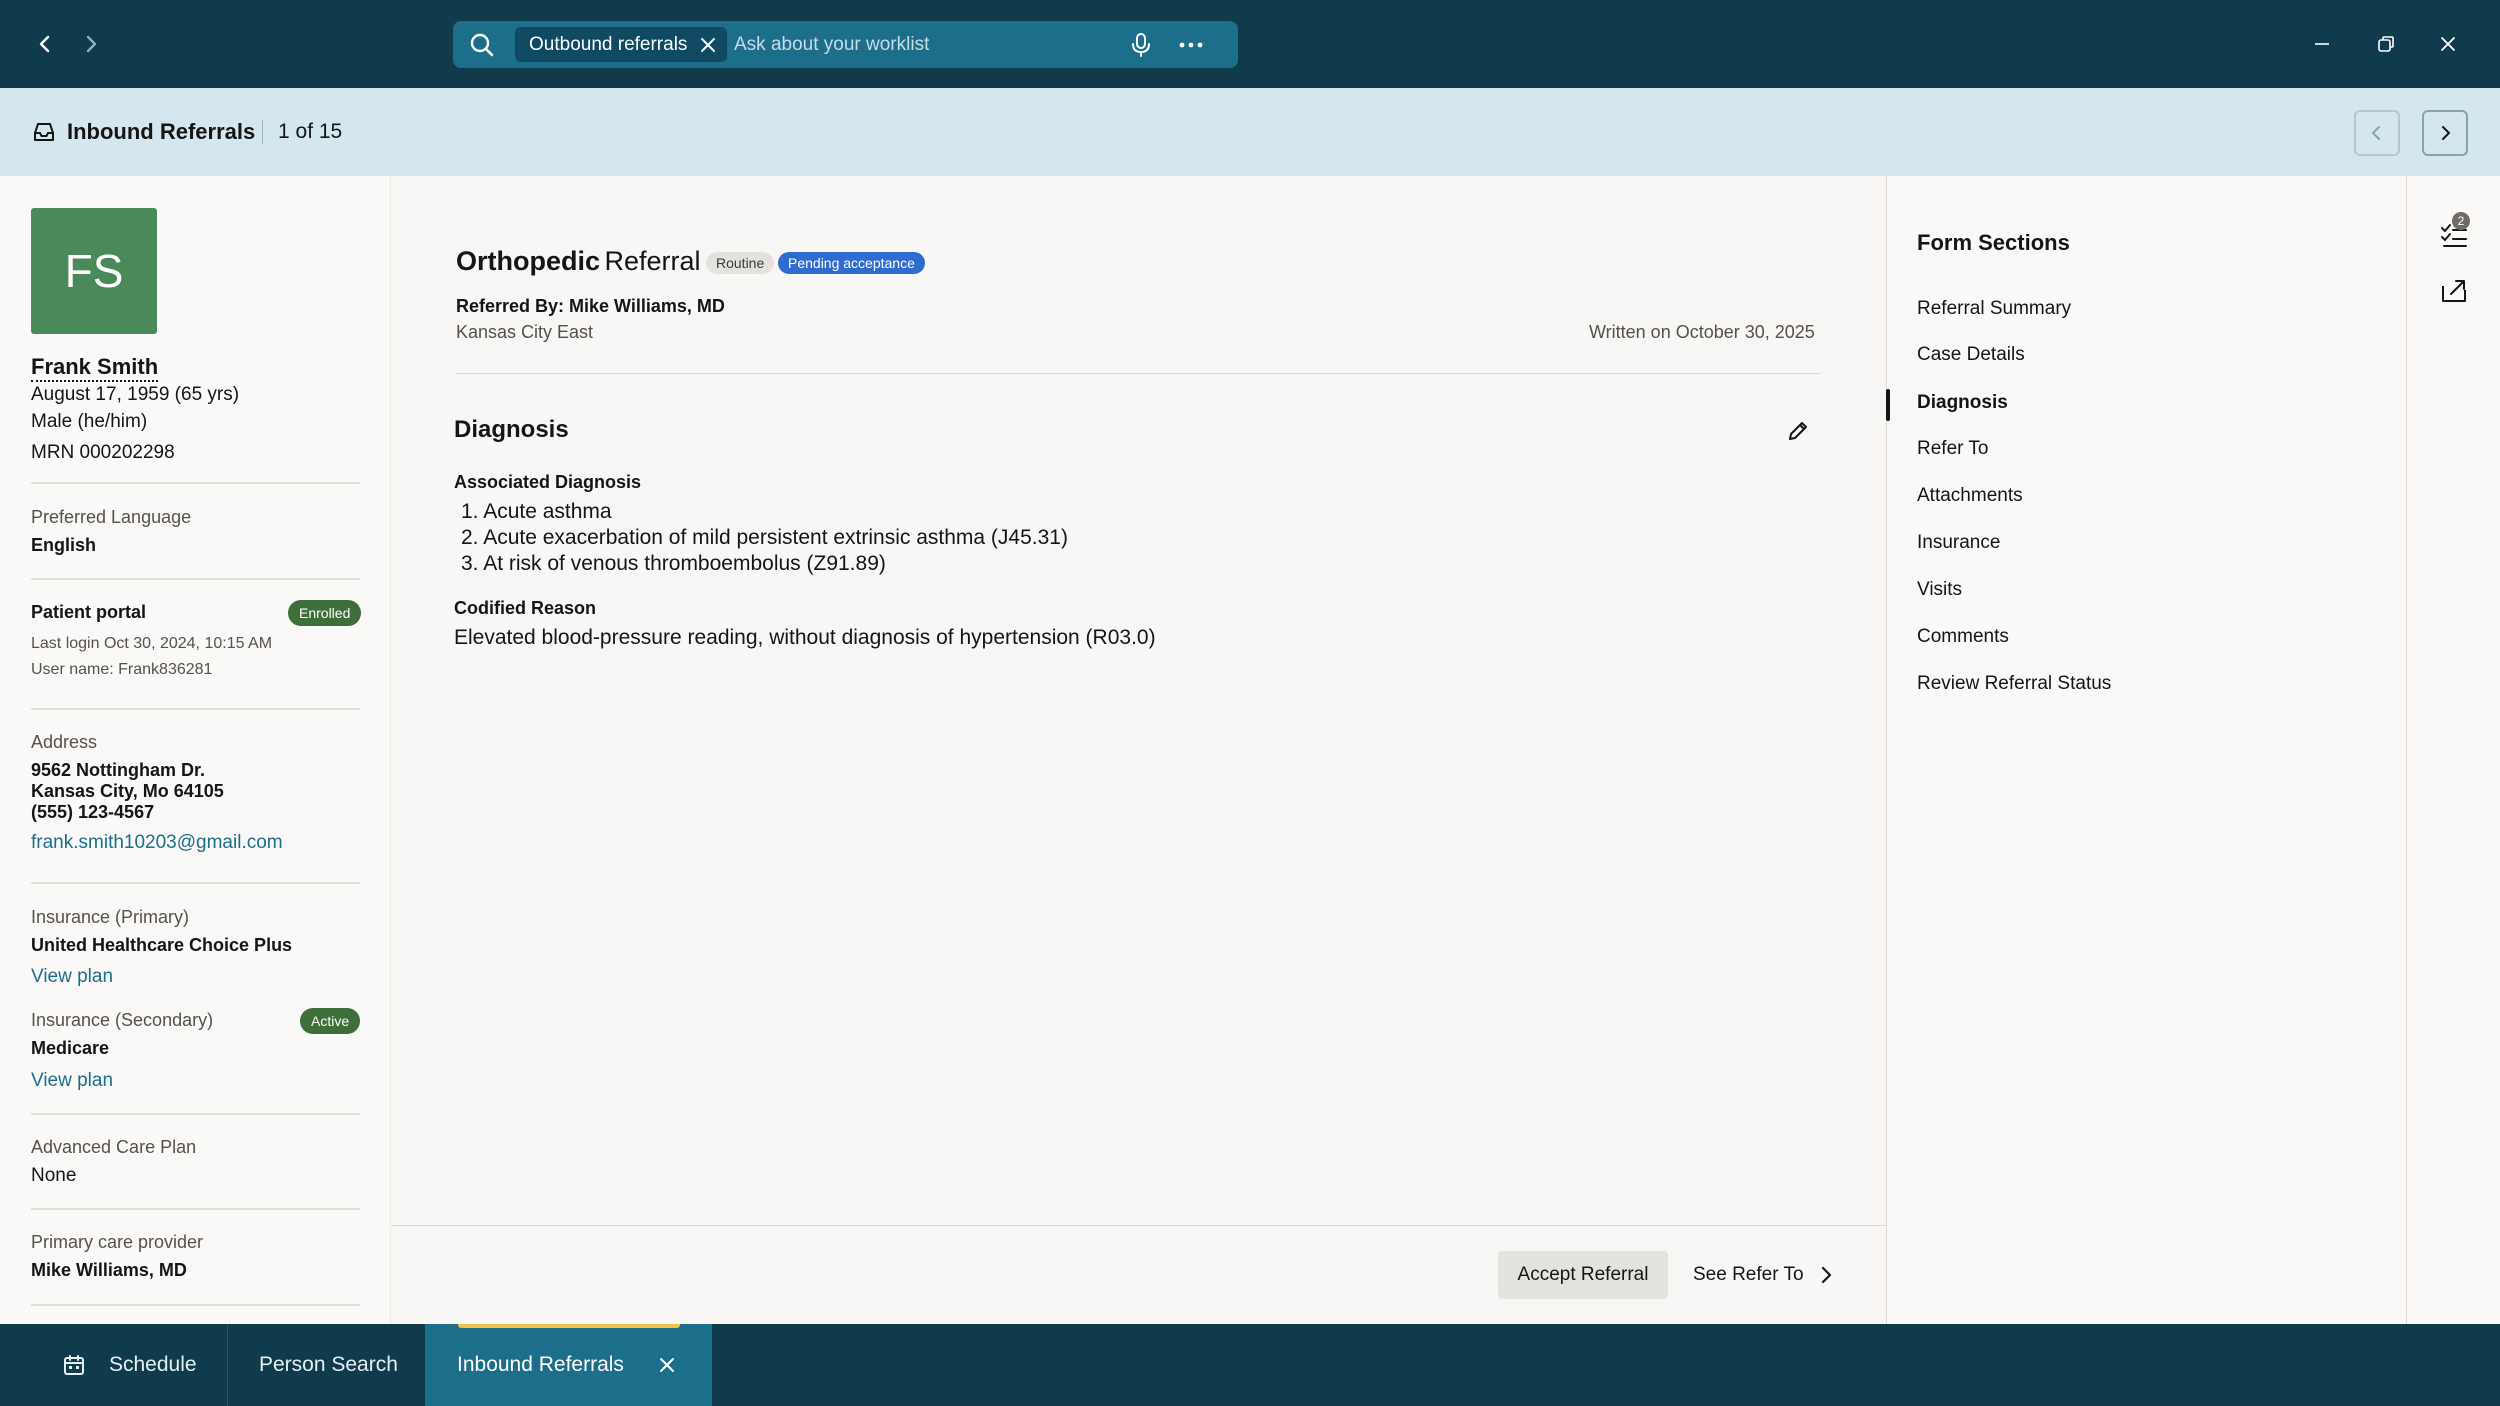  I want to click on patient-name: Frank Smith, so click(95, 368).